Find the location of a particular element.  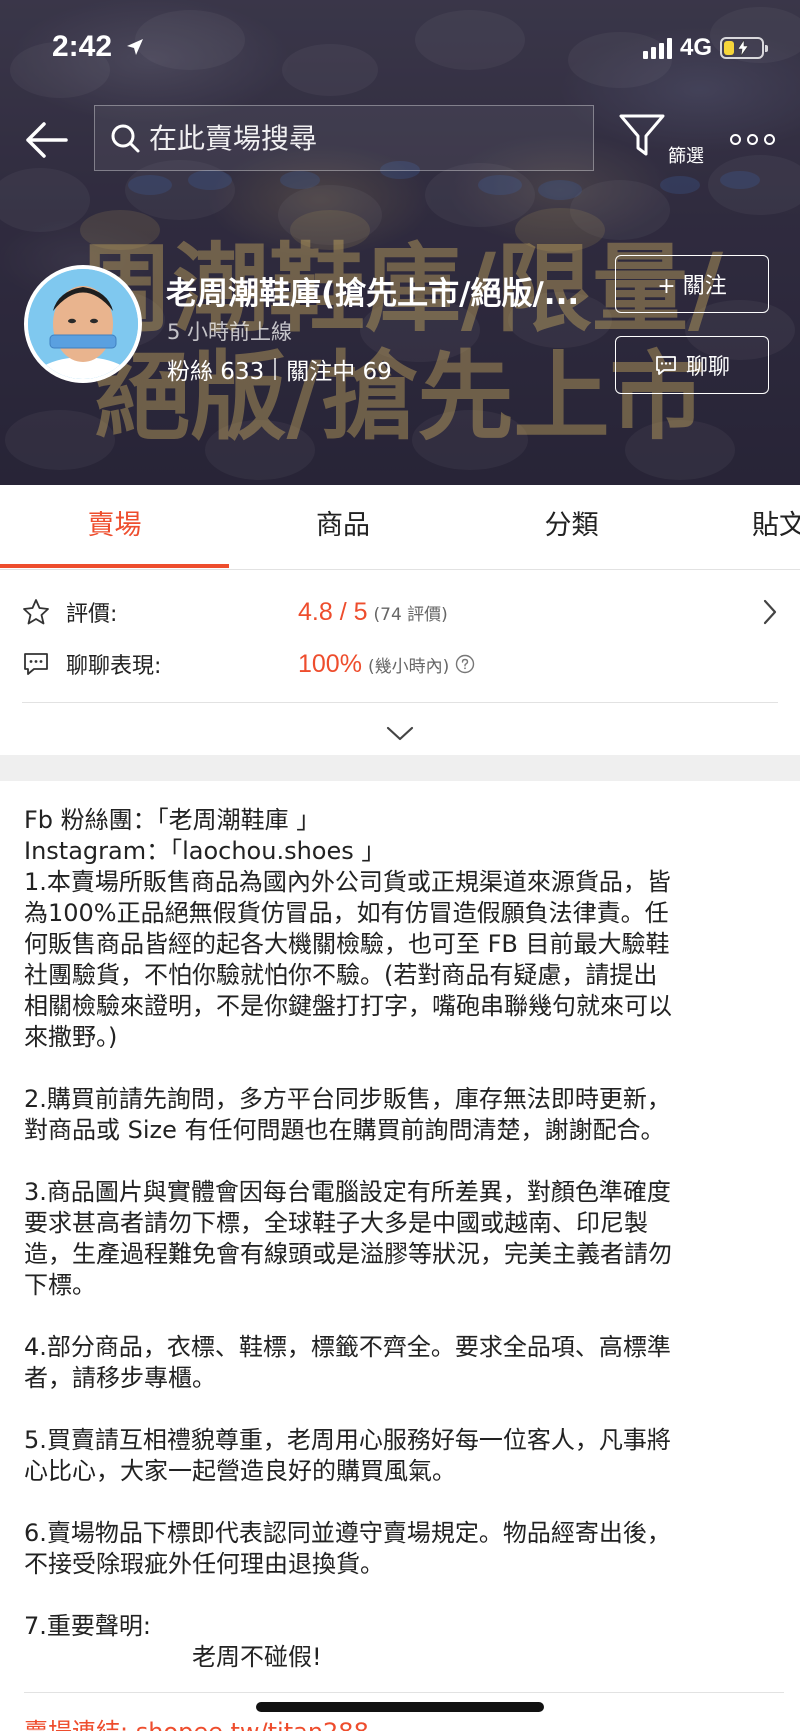

battery-icon is located at coordinates (744, 48).